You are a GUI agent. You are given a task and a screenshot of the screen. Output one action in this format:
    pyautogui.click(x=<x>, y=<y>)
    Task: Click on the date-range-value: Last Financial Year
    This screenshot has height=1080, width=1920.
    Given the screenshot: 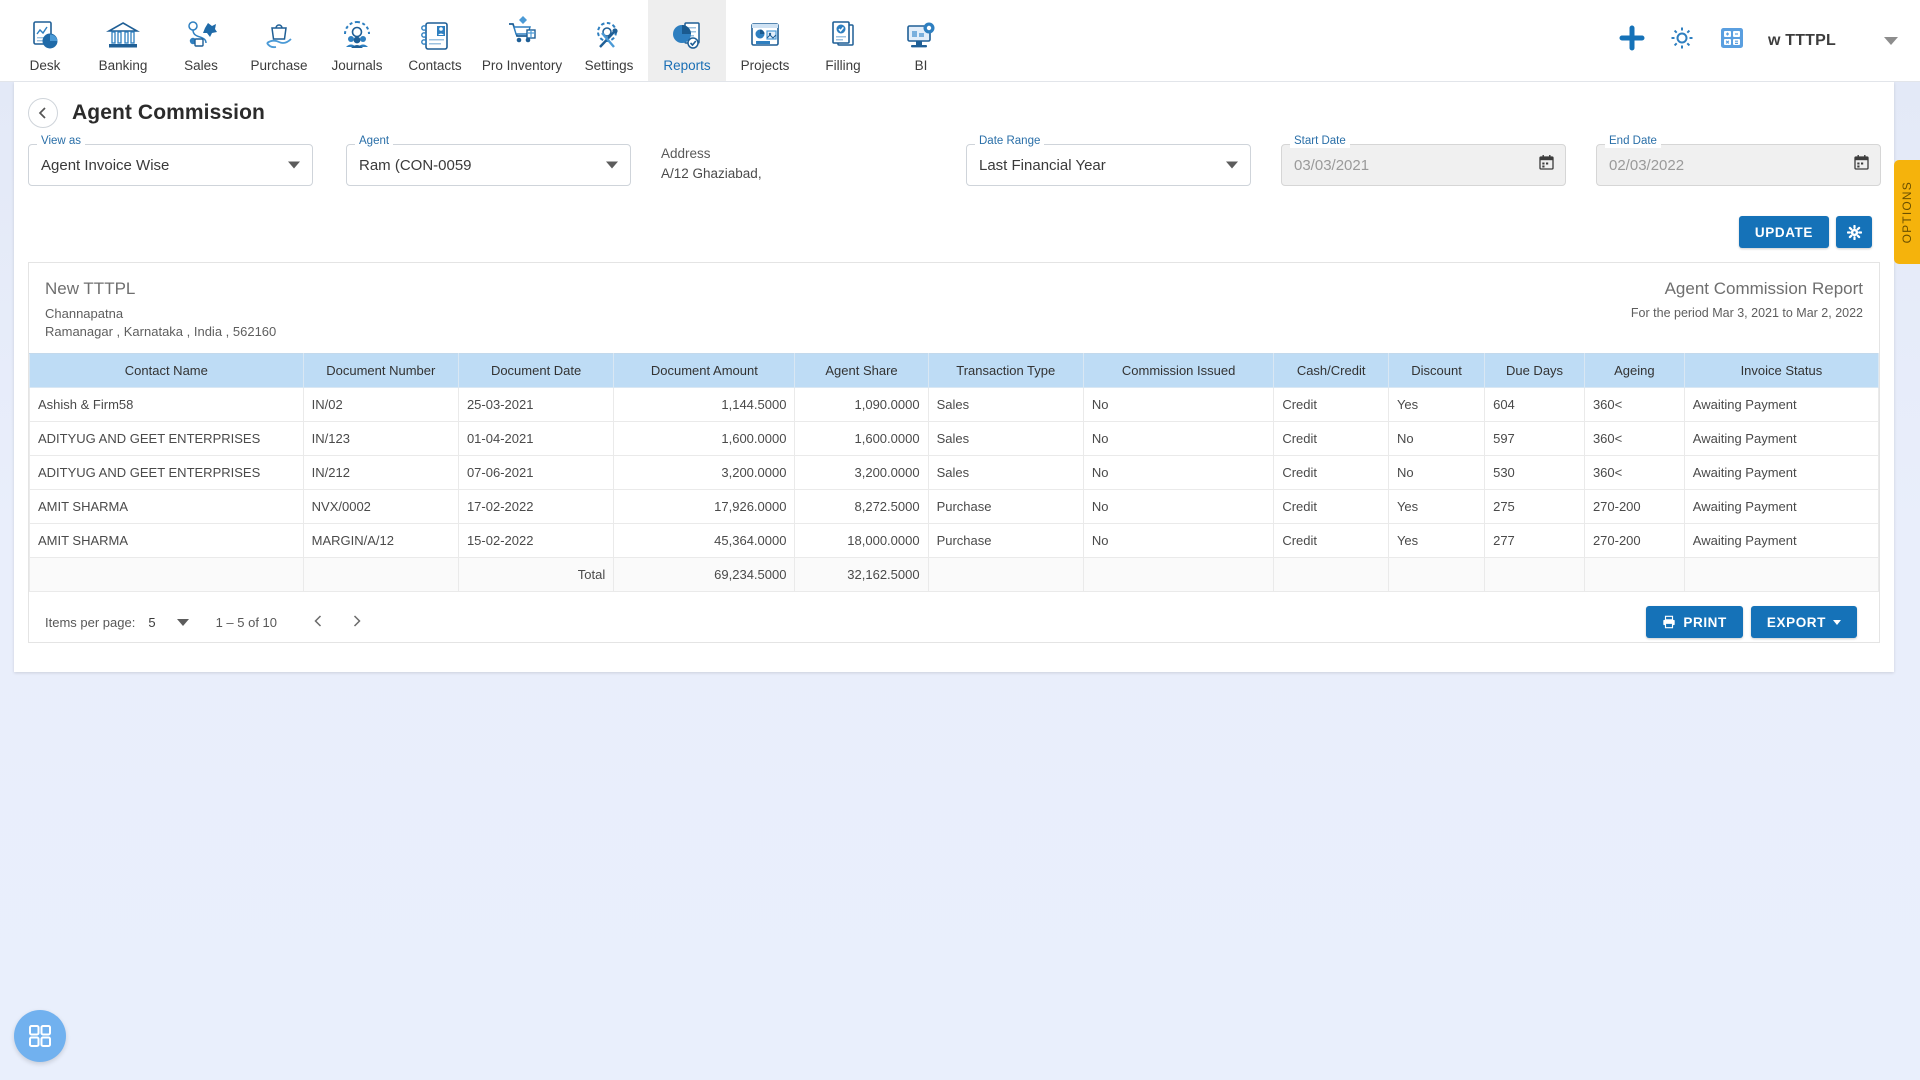 What is the action you would take?
    pyautogui.click(x=1042, y=165)
    